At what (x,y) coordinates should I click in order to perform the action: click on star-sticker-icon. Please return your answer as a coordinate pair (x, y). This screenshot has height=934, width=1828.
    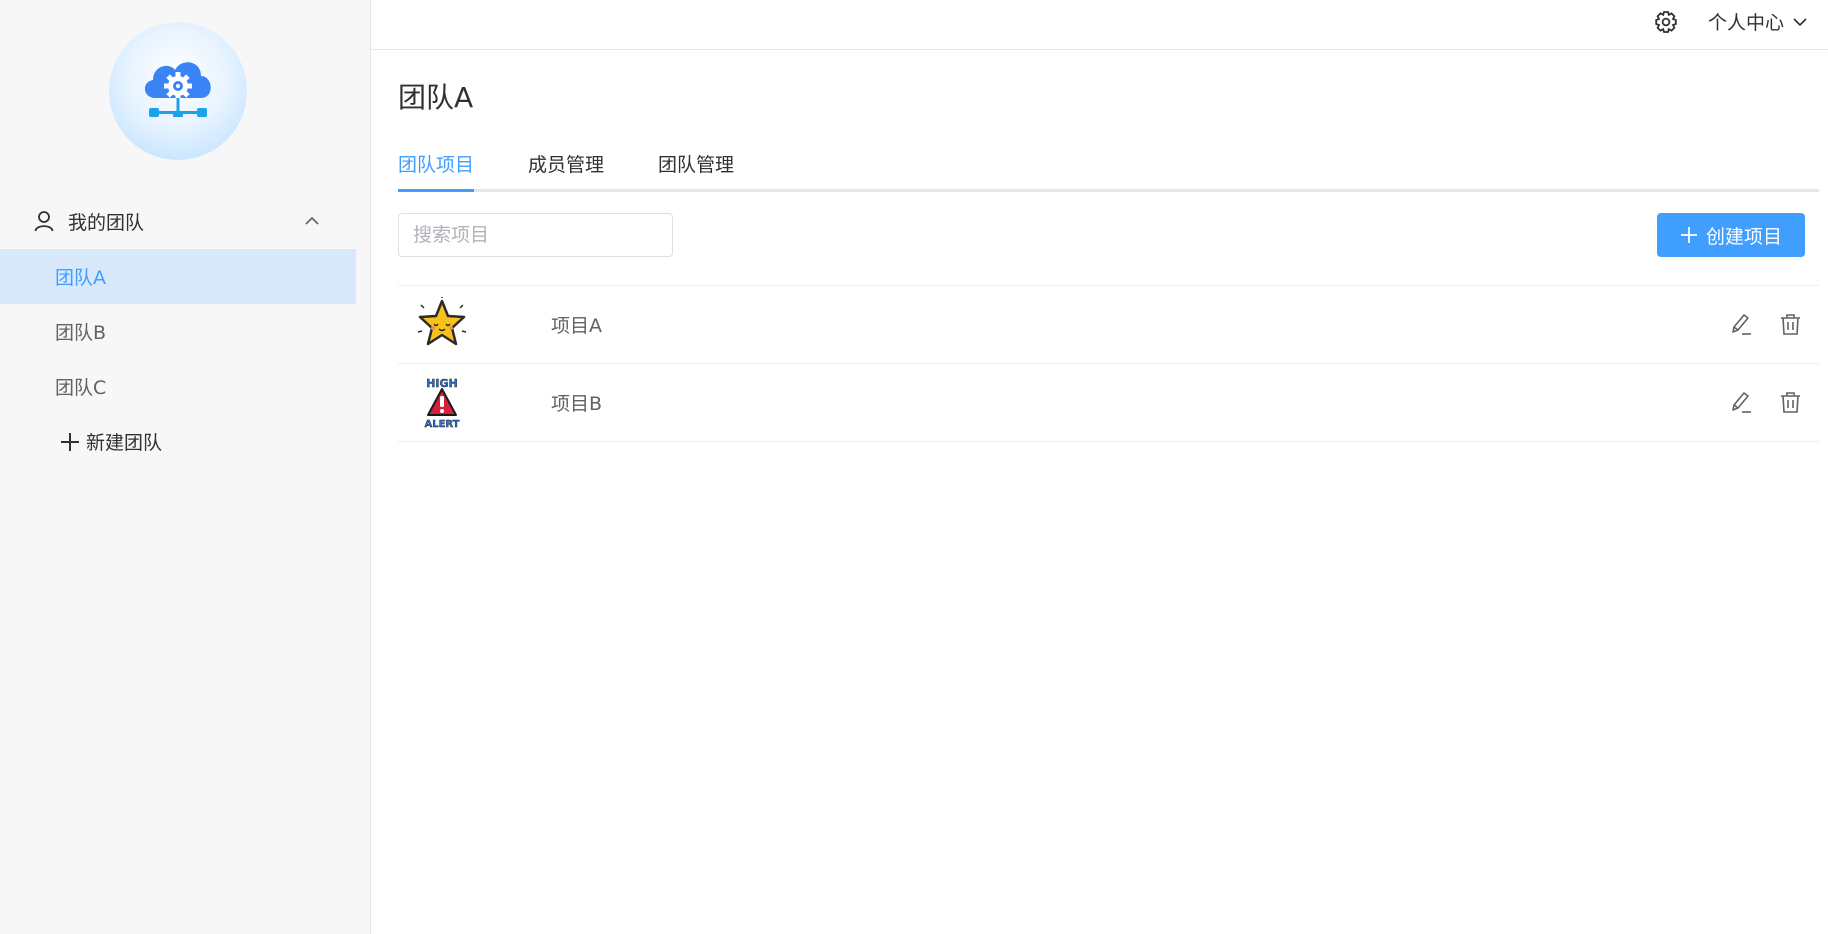
    Looking at the image, I should click on (442, 324).